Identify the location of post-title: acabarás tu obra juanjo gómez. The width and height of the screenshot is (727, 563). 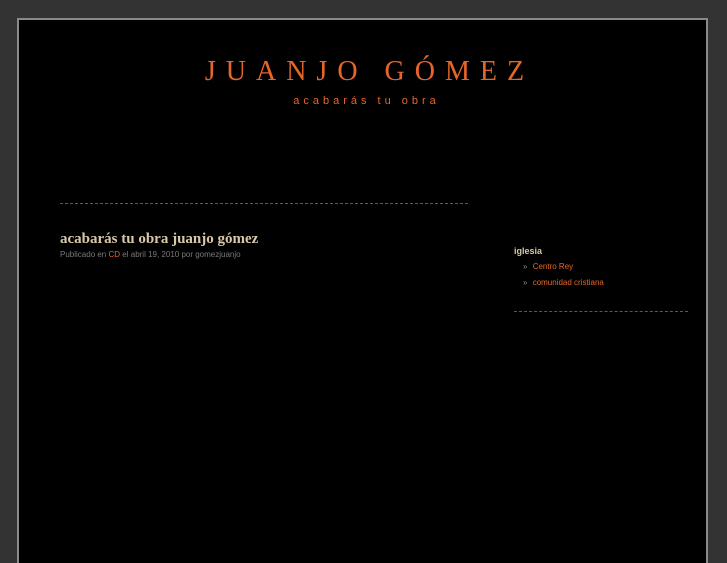
(159, 239).